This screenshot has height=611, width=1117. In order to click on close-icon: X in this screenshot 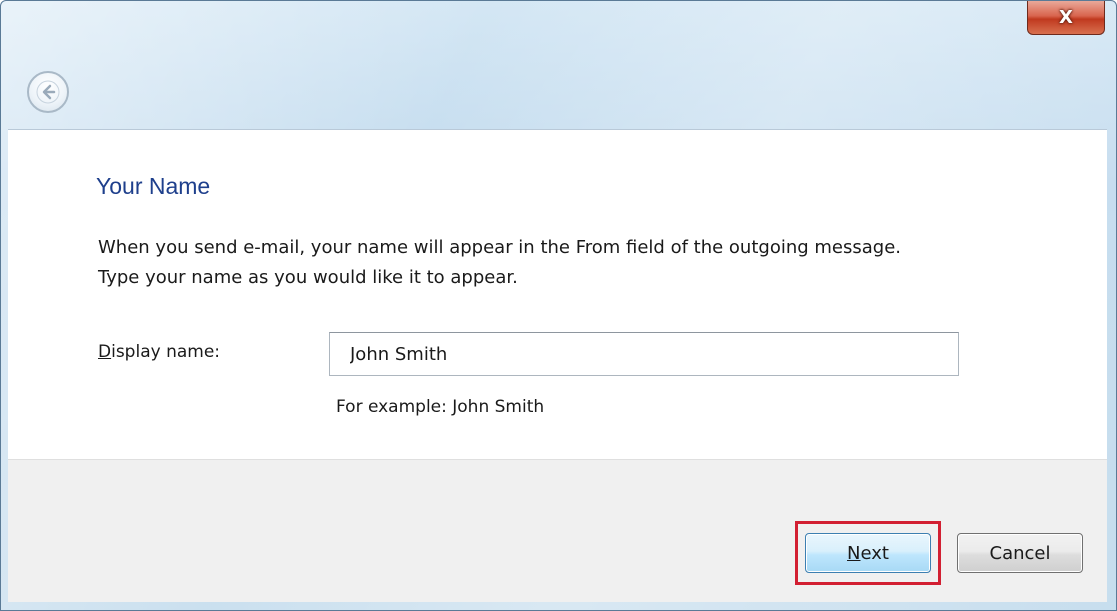, I will do `click(1066, 17)`.